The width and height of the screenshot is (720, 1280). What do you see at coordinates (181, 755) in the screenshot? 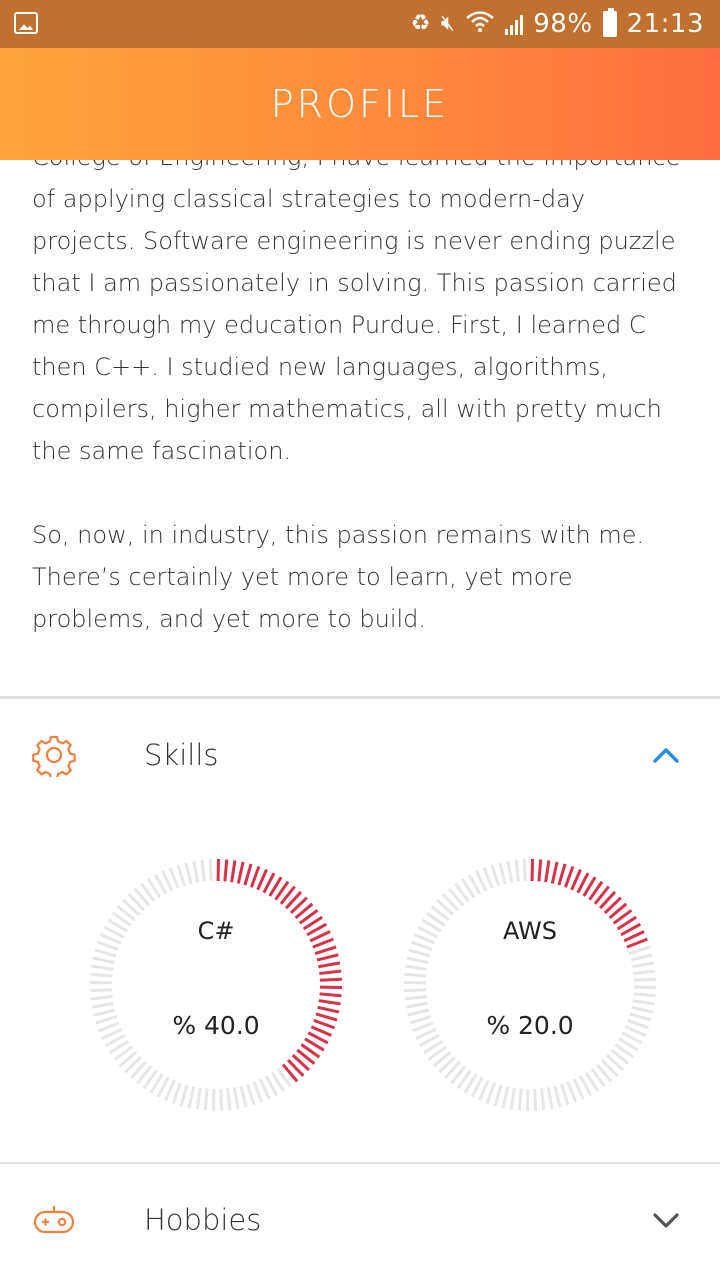
I see `skills-label: Skills` at bounding box center [181, 755].